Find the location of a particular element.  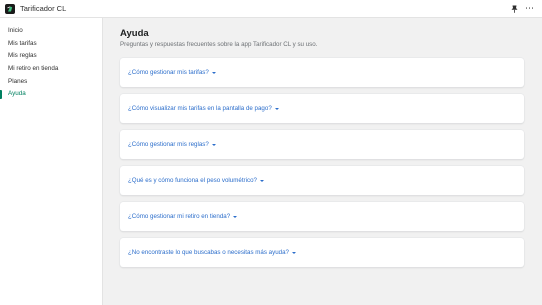

sidebar-item-mis-tarifas: Mis tarifas is located at coordinates (51, 44).